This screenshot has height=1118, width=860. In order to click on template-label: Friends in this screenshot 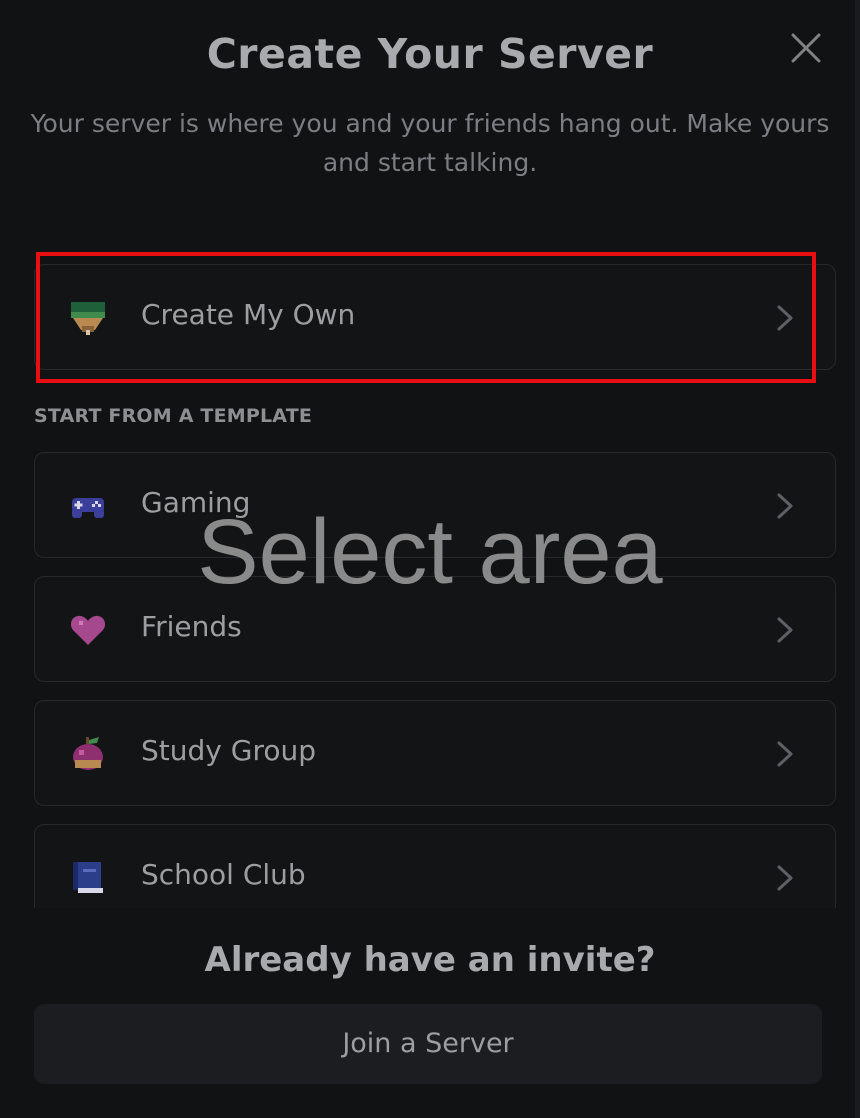, I will do `click(191, 626)`.